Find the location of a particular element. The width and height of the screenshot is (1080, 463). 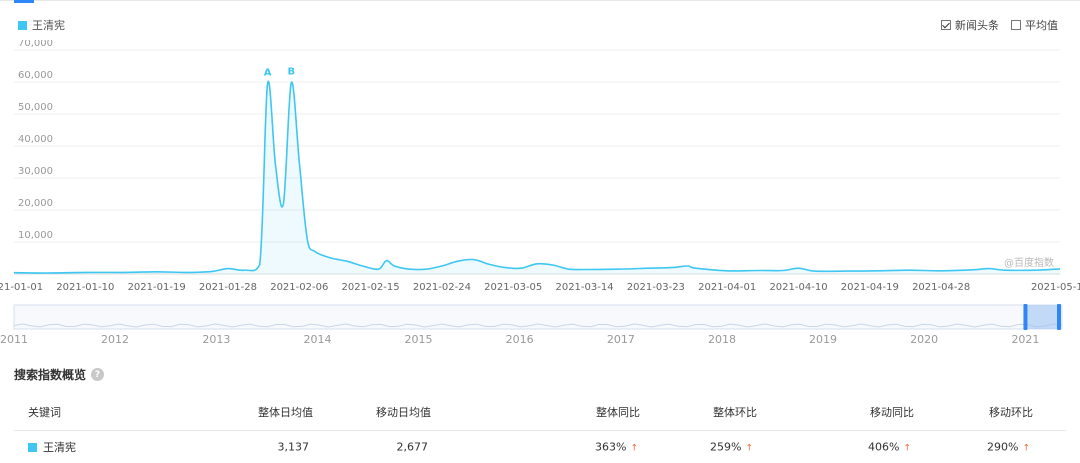

legend-label: 王清宪 is located at coordinates (48, 25).